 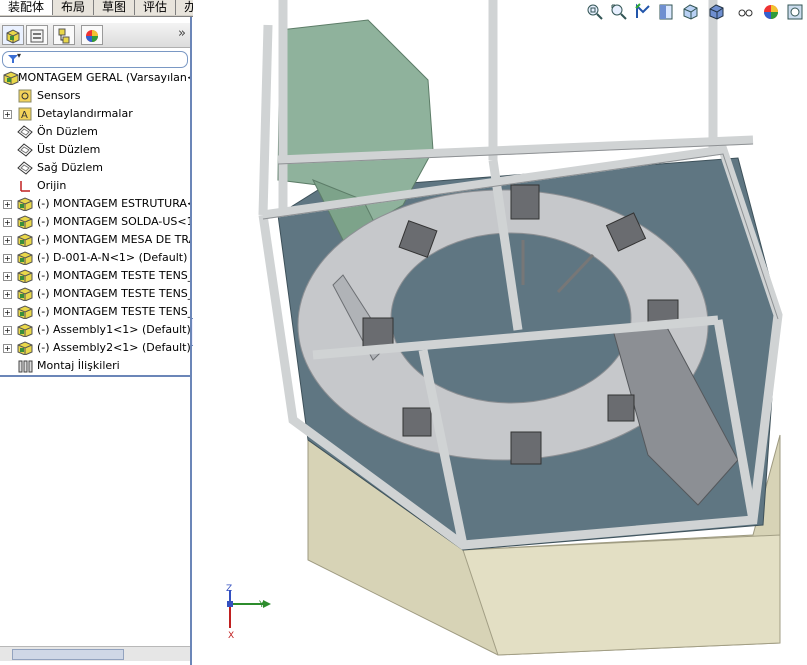 I want to click on tree-item: Montaj İlişkileri, so click(x=95, y=366).